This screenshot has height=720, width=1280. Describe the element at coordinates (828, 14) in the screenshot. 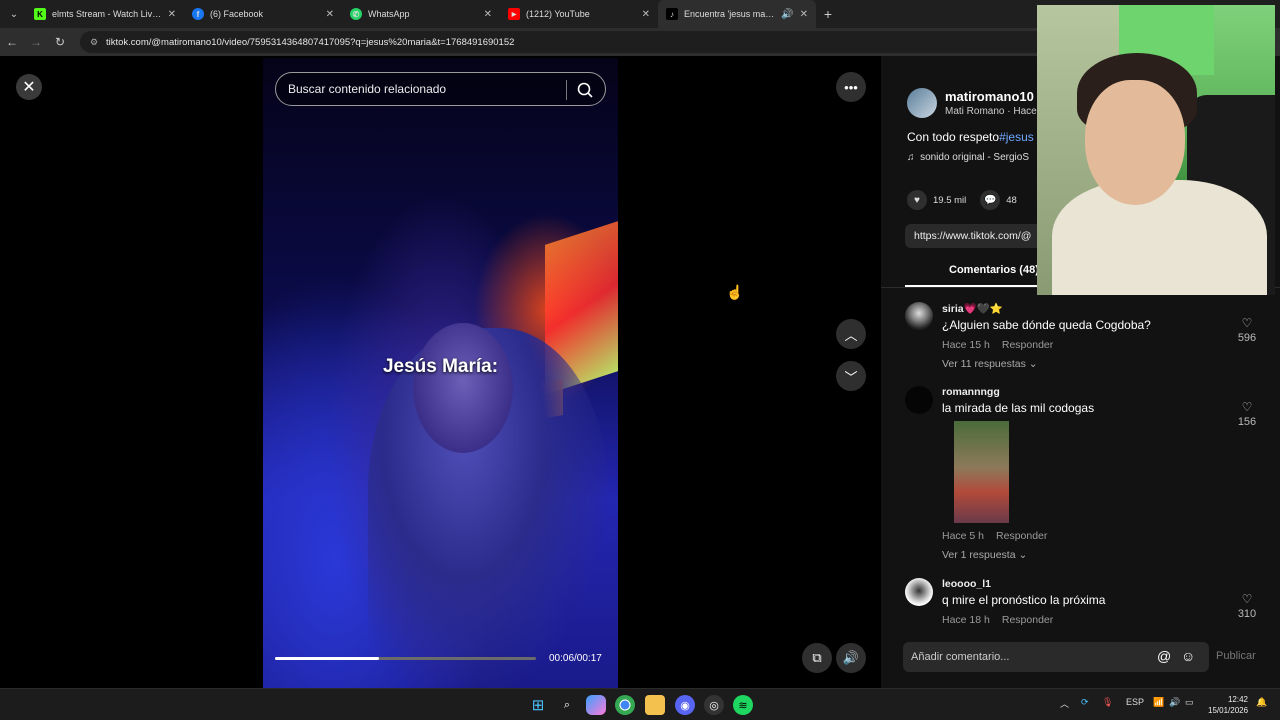

I see `new-tab-button: +` at that location.